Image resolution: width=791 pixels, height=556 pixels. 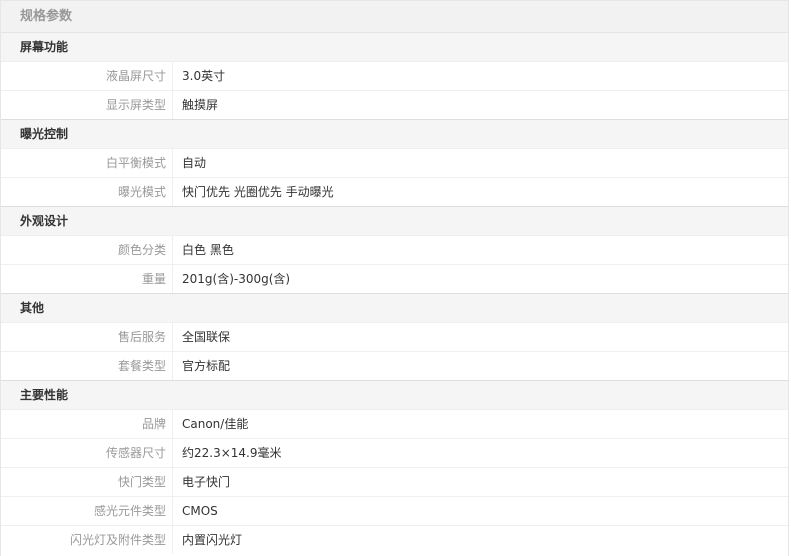 I want to click on group-title-performance: 主要性能, so click(x=394, y=394).